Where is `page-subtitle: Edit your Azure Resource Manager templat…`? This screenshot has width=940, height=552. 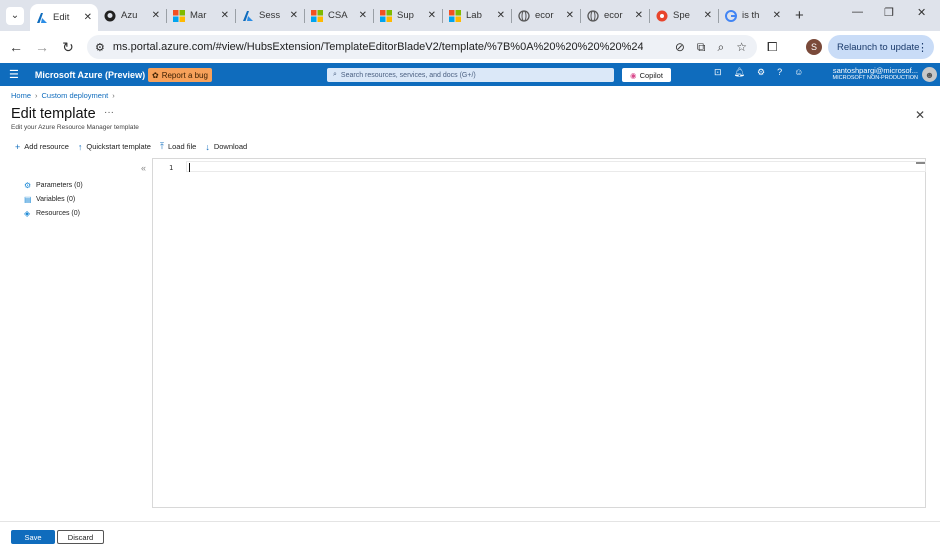 page-subtitle: Edit your Azure Resource Manager templat… is located at coordinates (75, 127).